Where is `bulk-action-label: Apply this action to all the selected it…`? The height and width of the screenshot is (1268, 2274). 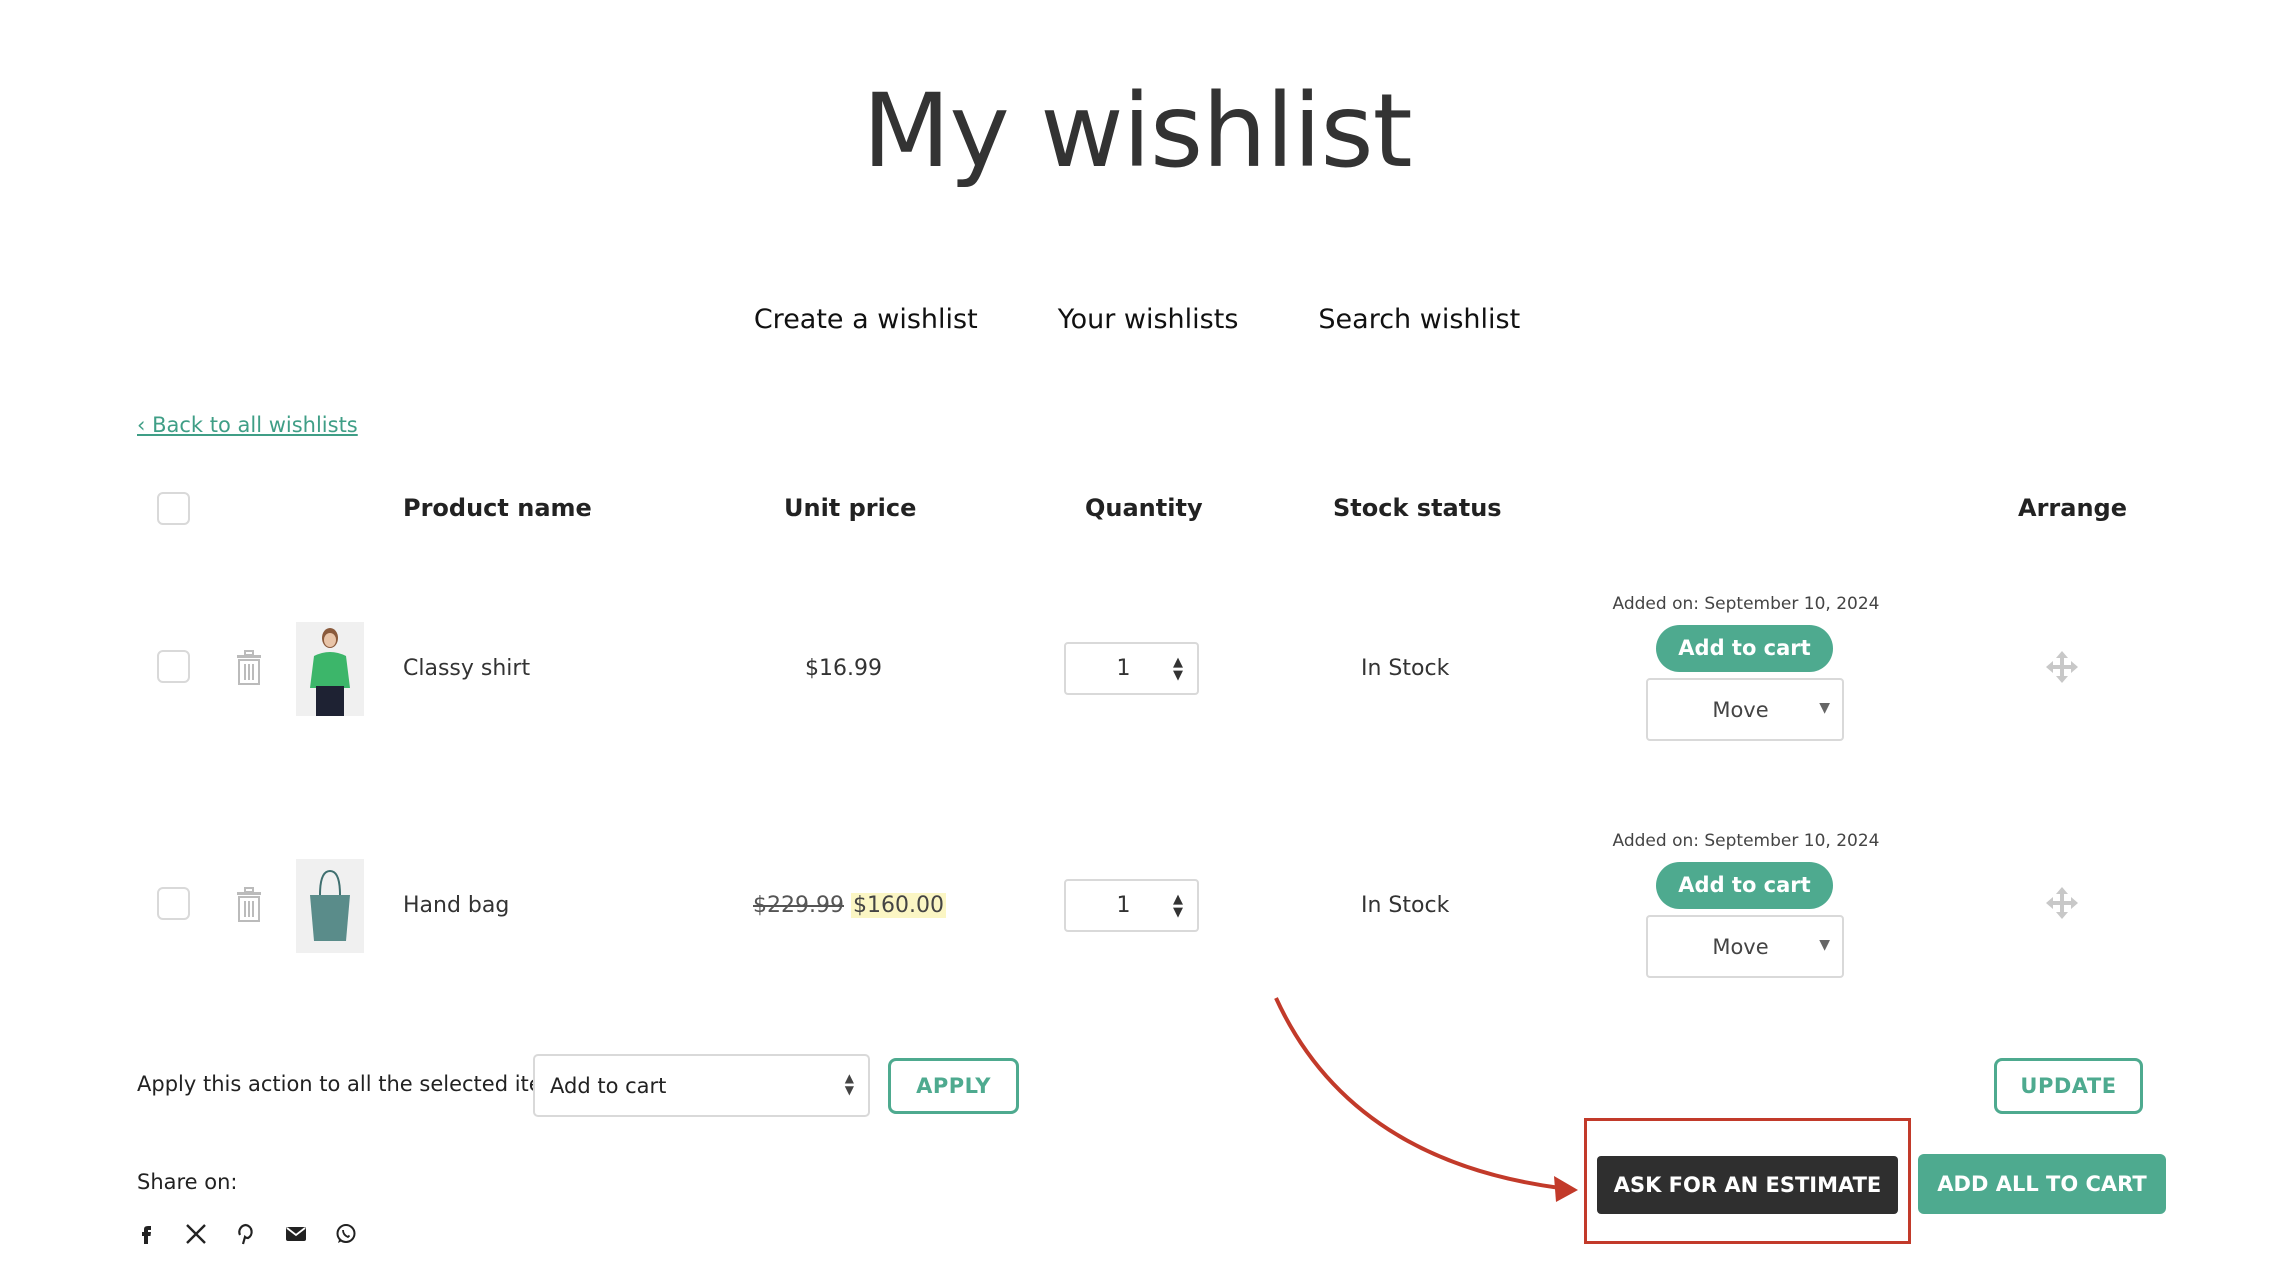
bulk-action-label: Apply this action to all the selected it… is located at coordinates (359, 1084).